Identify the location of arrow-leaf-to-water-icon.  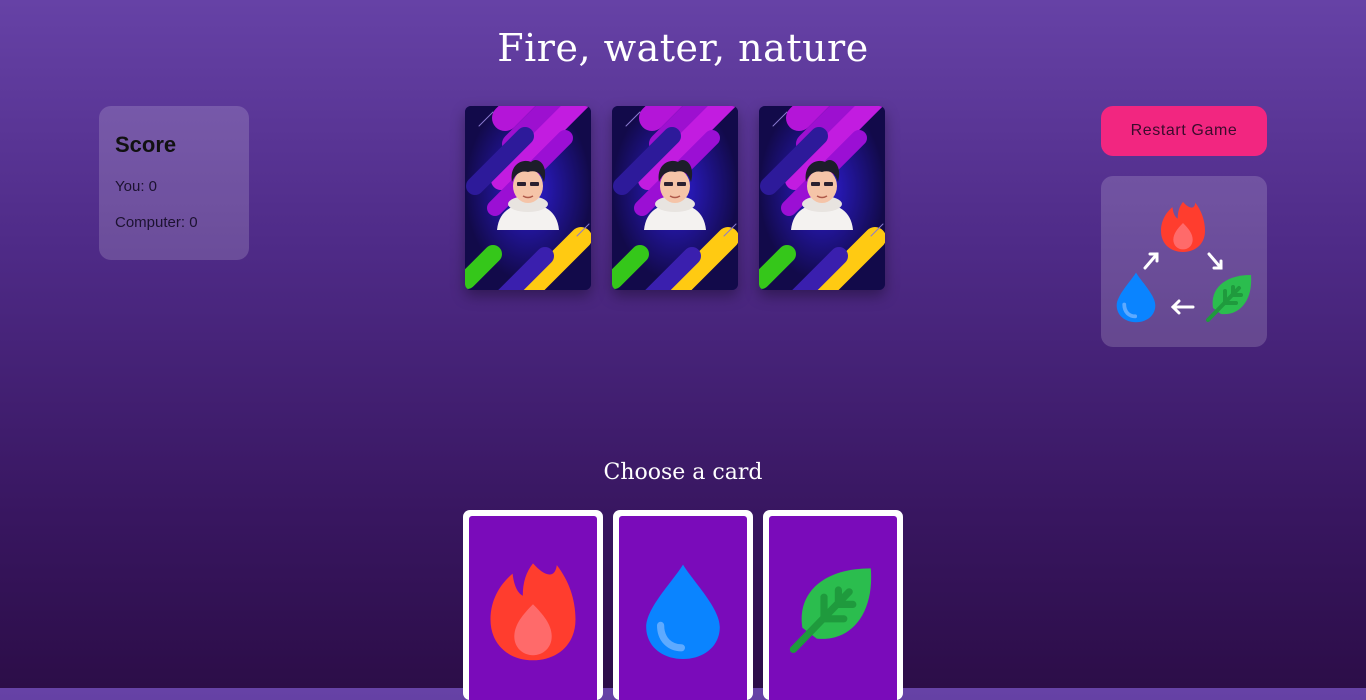
(1182, 307).